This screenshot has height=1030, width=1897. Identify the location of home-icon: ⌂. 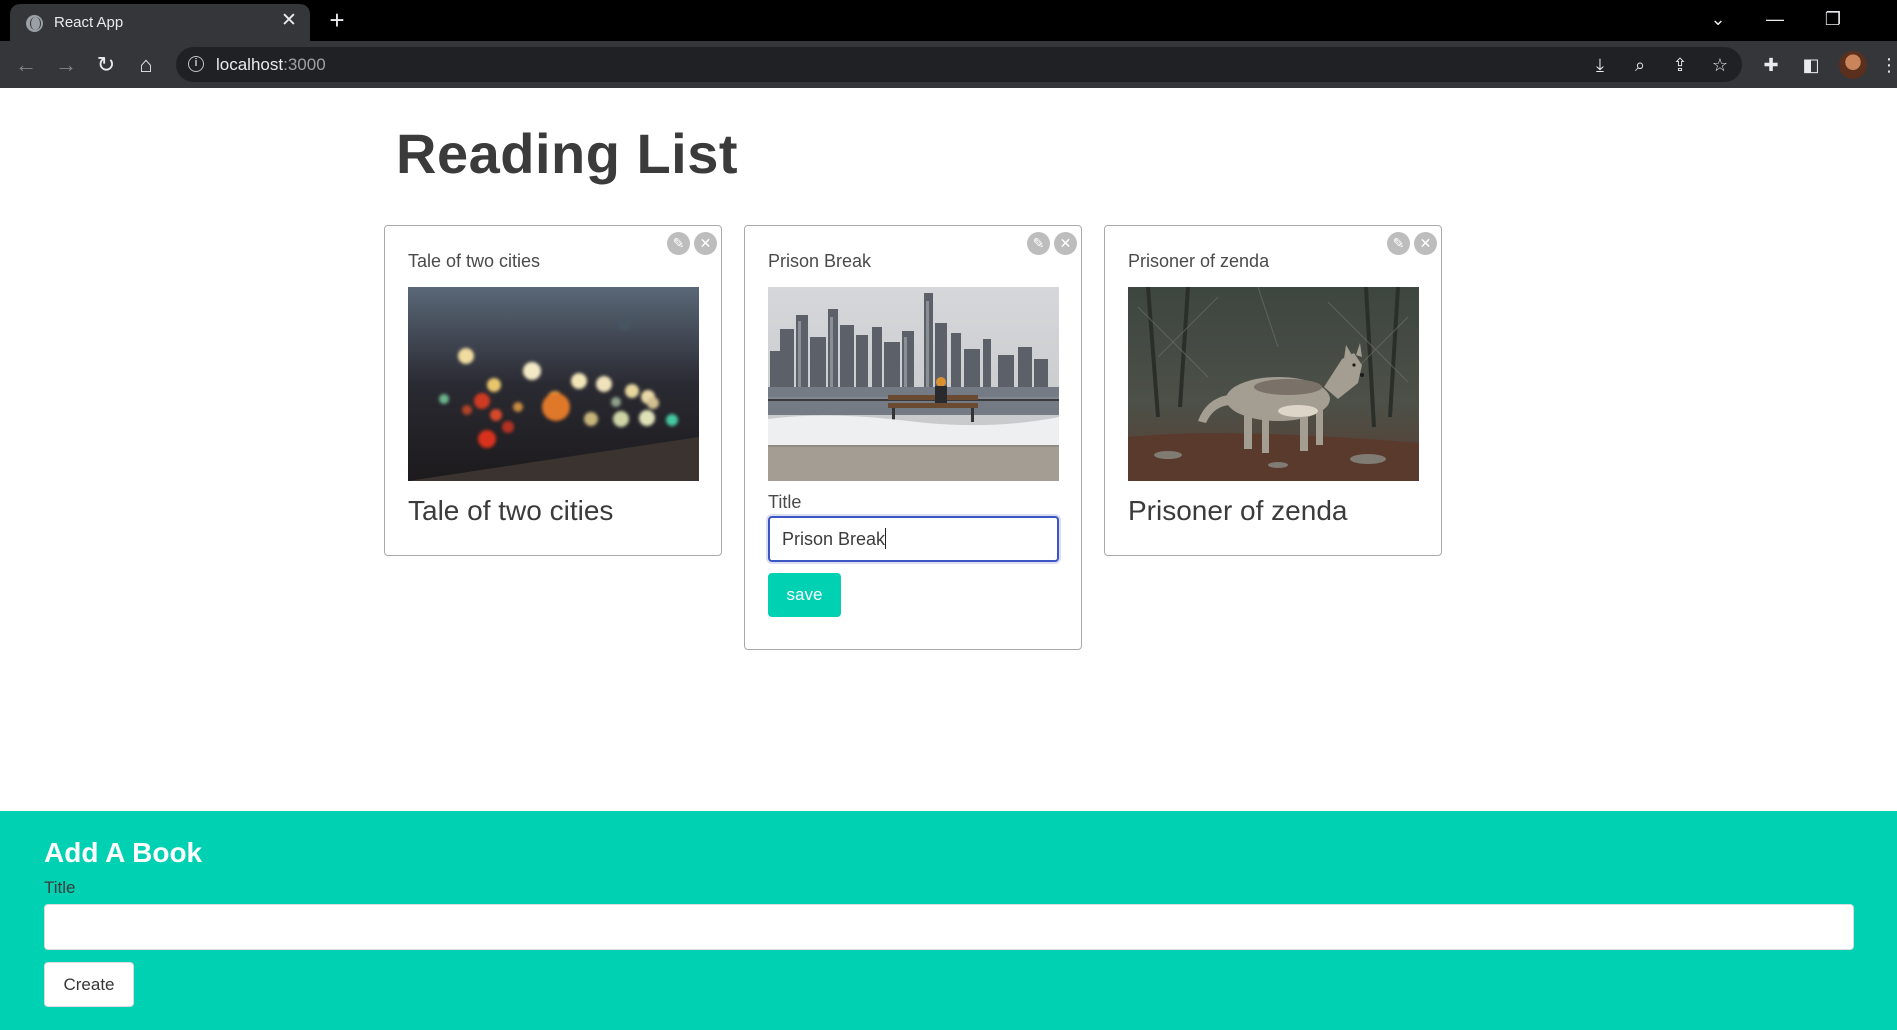
(146, 65).